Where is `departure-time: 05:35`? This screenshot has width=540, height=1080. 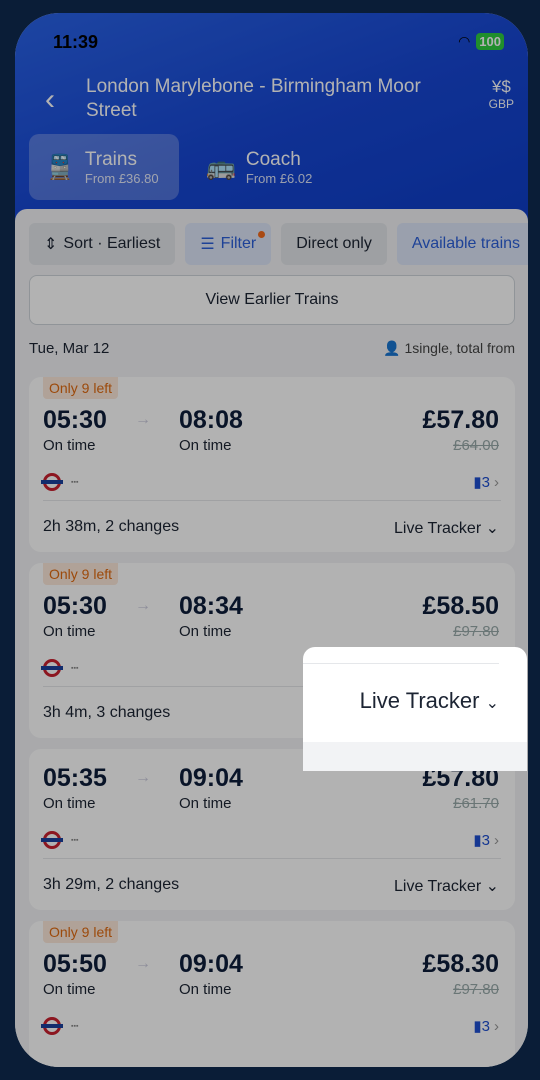 departure-time: 05:35 is located at coordinates (75, 778).